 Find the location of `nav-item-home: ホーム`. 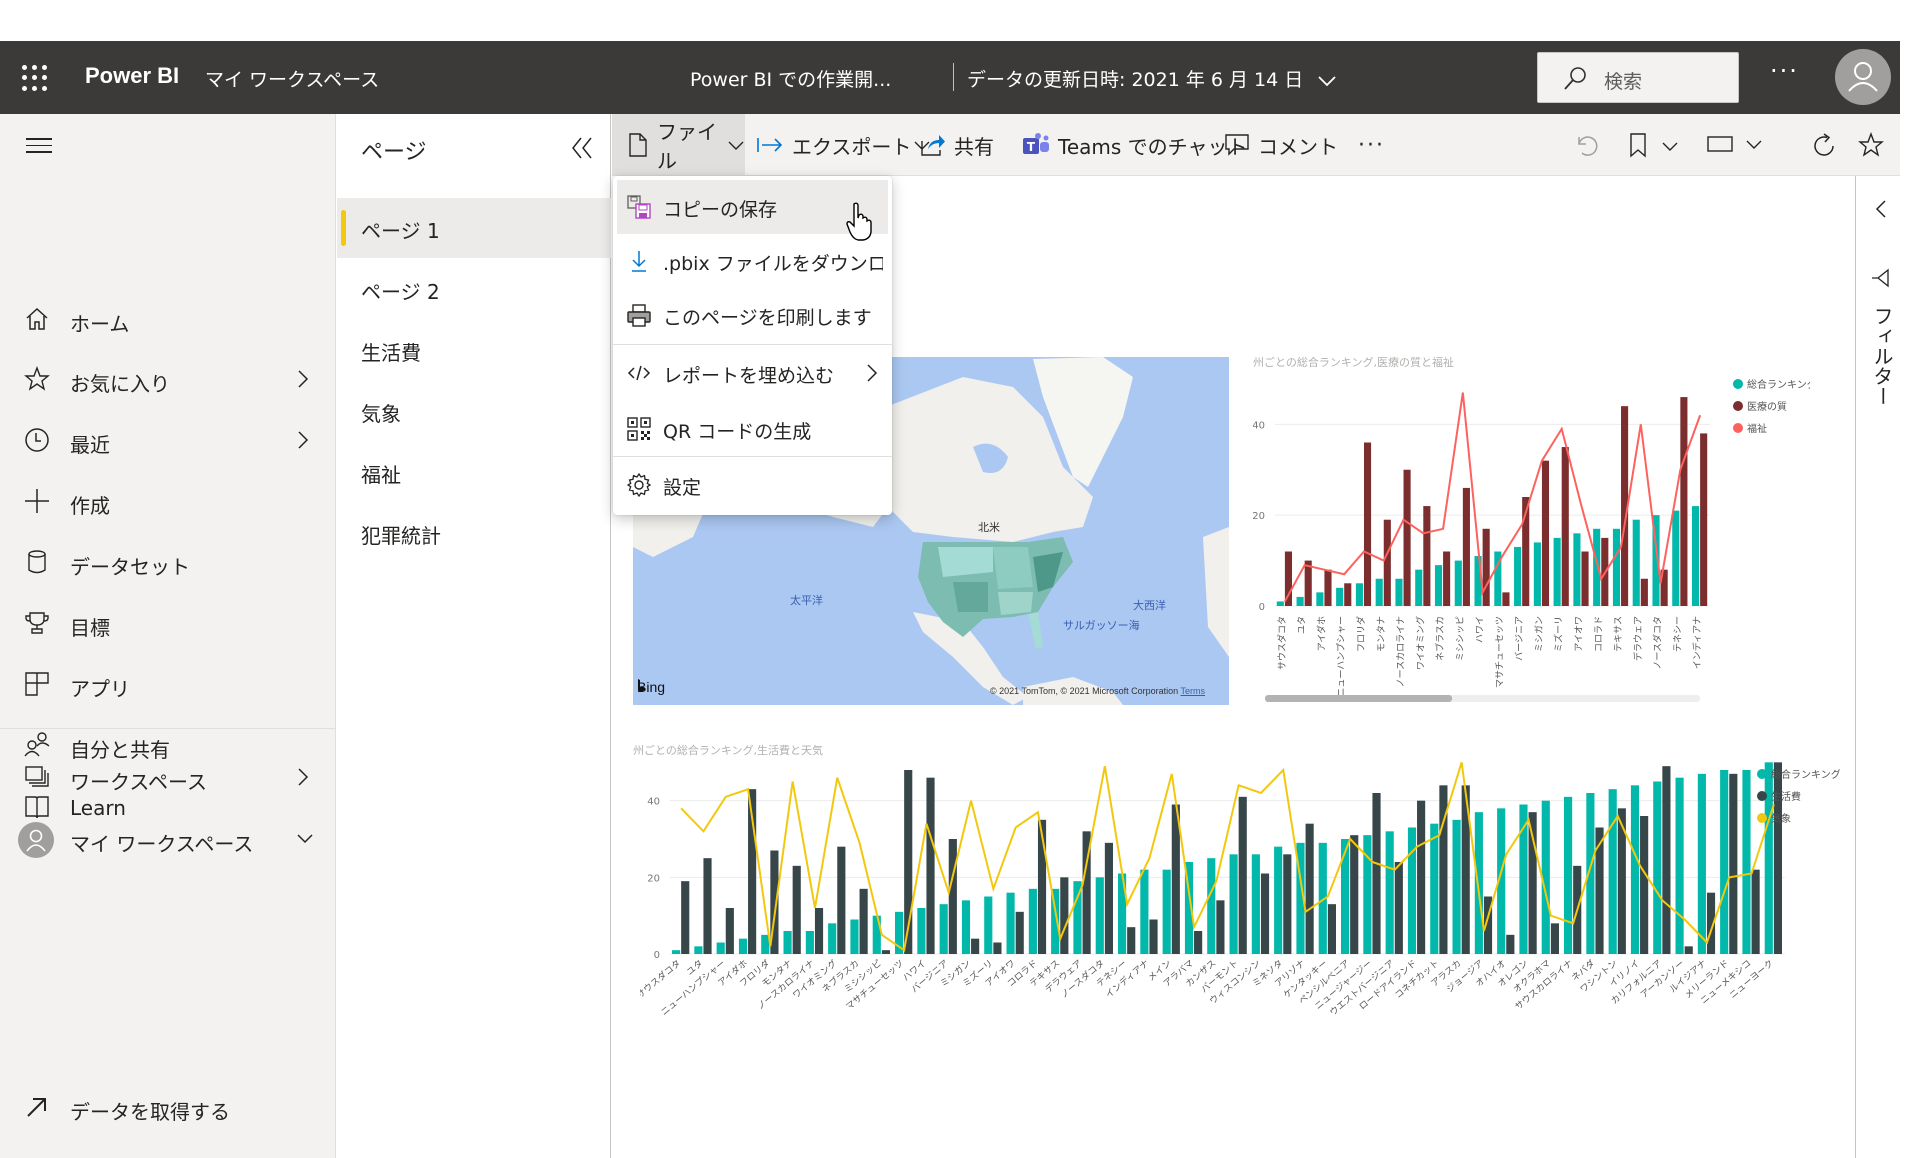

nav-item-home: ホーム is located at coordinates (168, 320).